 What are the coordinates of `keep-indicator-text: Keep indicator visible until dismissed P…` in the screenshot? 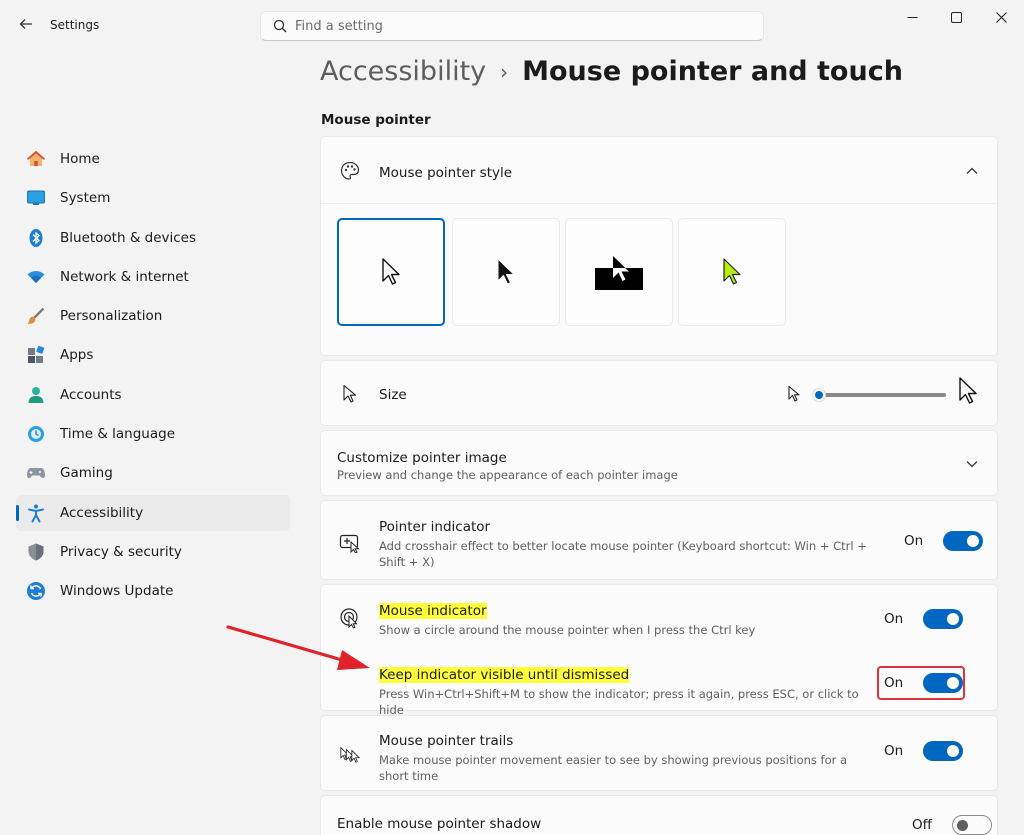 It's located at (629, 692).